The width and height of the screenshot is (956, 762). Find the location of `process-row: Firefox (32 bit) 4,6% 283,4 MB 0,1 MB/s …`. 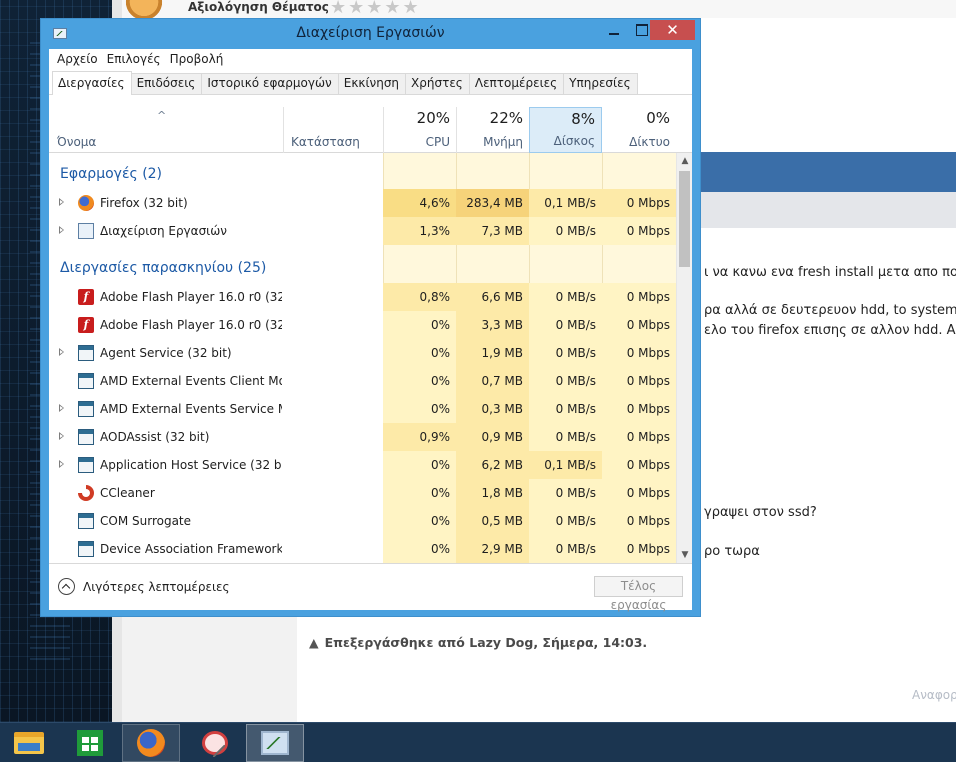

process-row: Firefox (32 bit) 4,6% 283,4 MB 0,1 MB/s … is located at coordinates (362, 203).